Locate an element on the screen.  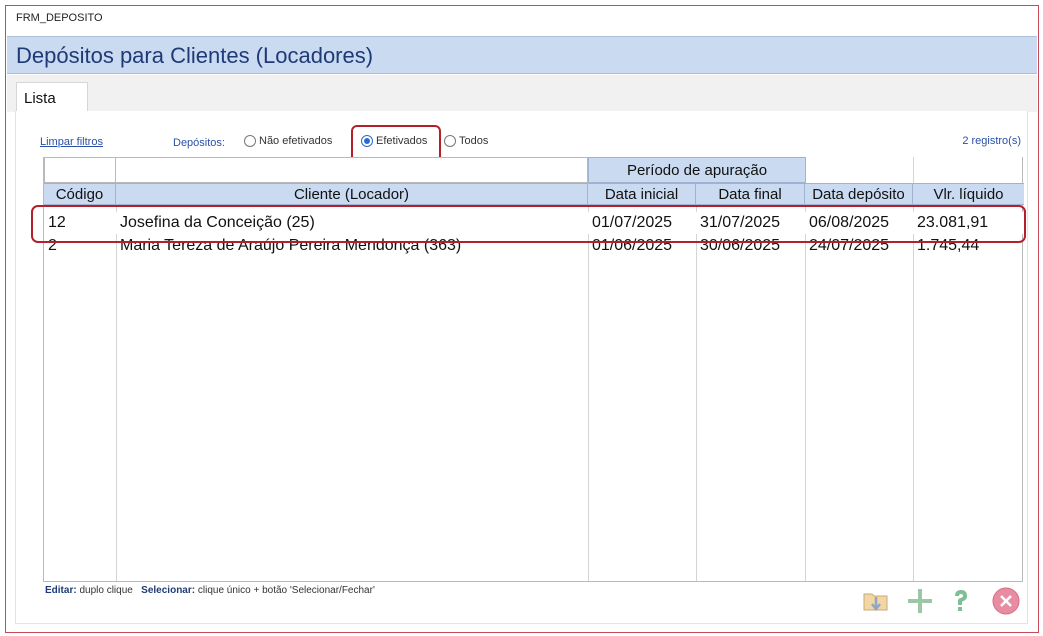
hint-editar-label: Editar: is located at coordinates (61, 590).